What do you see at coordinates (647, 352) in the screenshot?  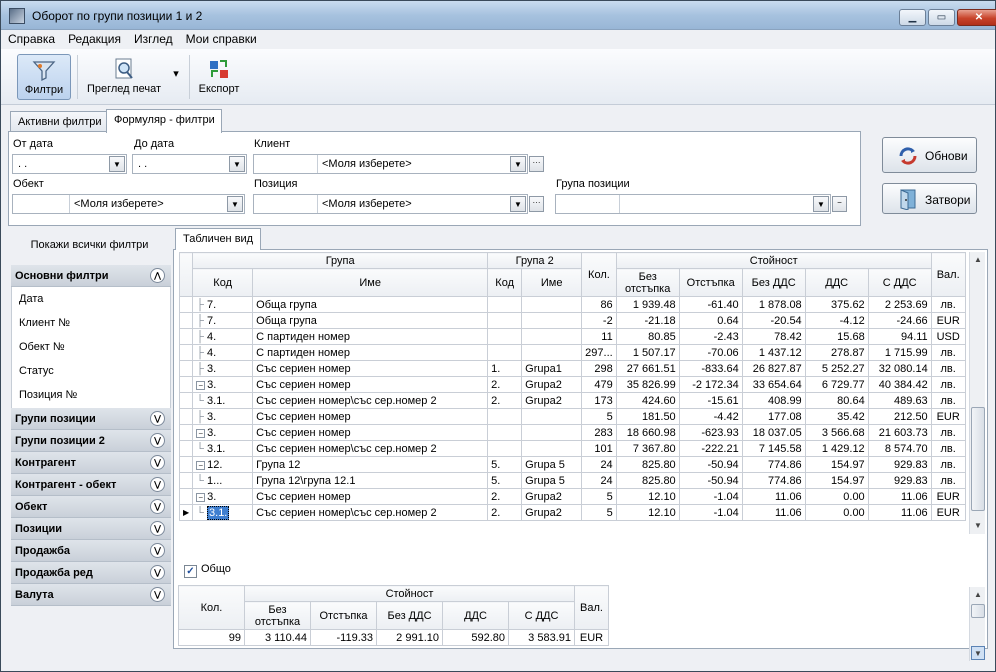 I see `cell-no-discount: 1 507.17` at bounding box center [647, 352].